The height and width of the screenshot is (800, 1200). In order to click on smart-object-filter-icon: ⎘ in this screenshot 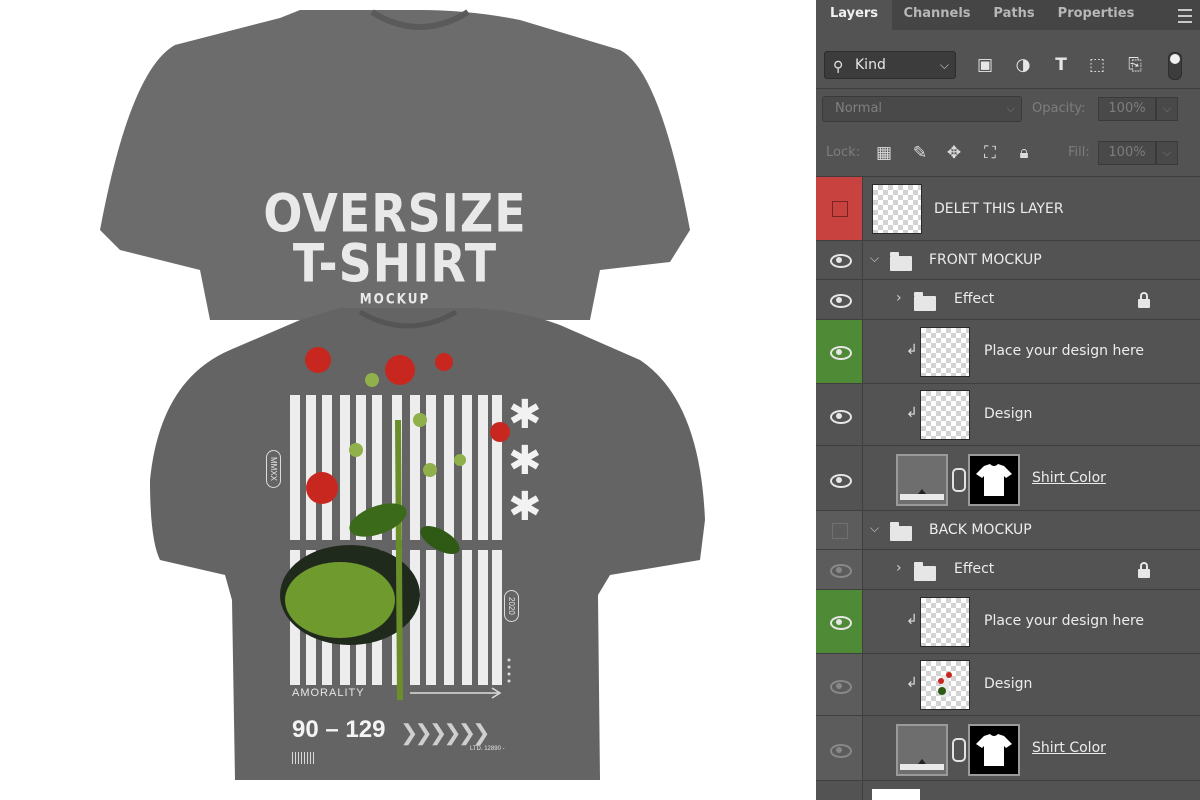, I will do `click(1135, 65)`.